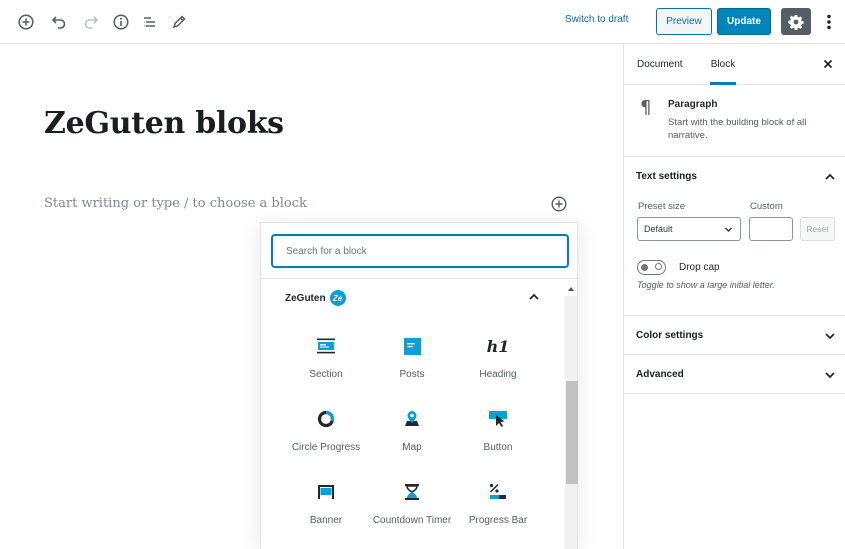 Image resolution: width=845 pixels, height=549 pixels. Describe the element at coordinates (326, 419) in the screenshot. I see `circle-progress-icon` at that location.